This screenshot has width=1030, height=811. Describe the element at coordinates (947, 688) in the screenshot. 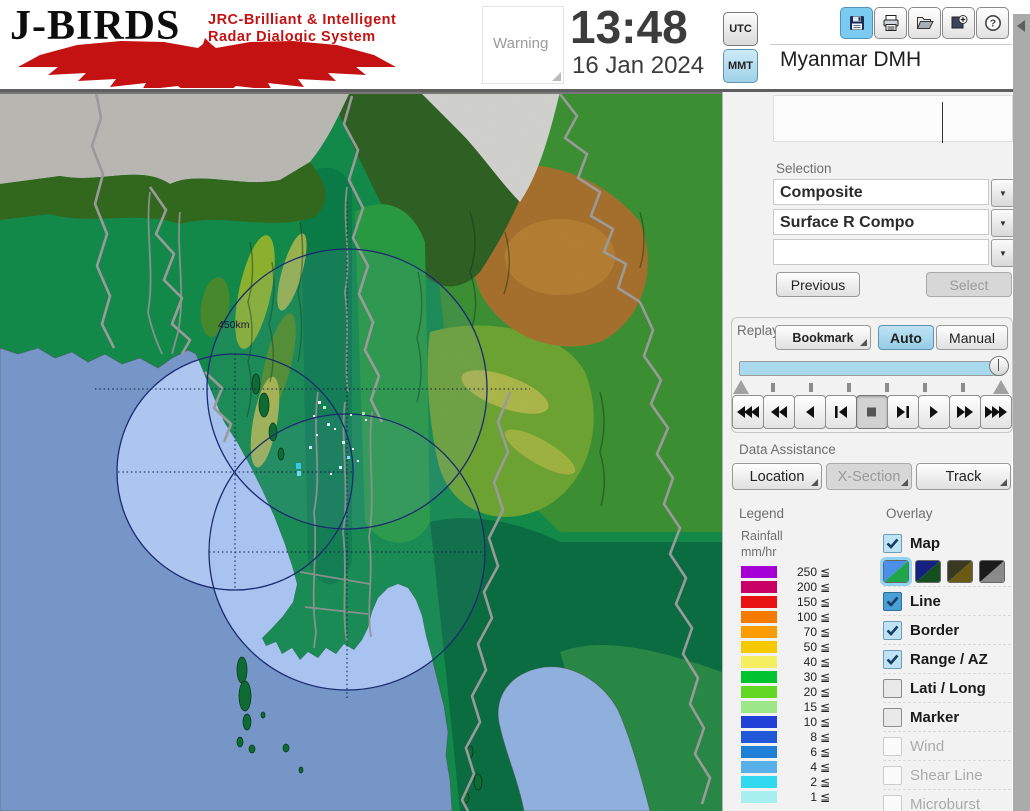

I see `overlay-item-lati-long: Lati / Long` at that location.